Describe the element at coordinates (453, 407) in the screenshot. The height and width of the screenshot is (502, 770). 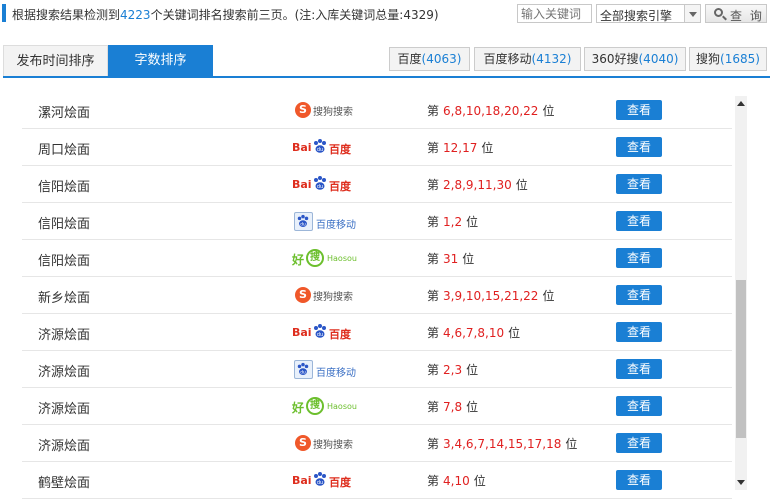
I see `rank-positions: 7,8` at that location.